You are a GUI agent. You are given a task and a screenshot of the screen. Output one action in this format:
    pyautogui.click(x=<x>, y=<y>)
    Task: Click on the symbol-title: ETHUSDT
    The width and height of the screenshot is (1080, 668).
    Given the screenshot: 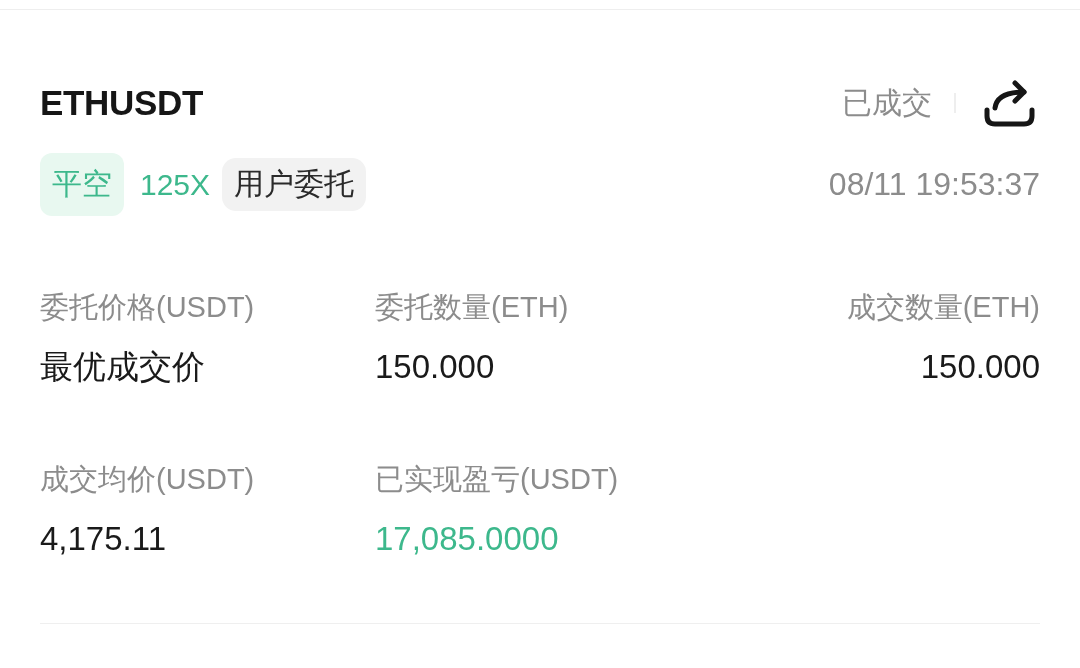 What is the action you would take?
    pyautogui.click(x=122, y=103)
    